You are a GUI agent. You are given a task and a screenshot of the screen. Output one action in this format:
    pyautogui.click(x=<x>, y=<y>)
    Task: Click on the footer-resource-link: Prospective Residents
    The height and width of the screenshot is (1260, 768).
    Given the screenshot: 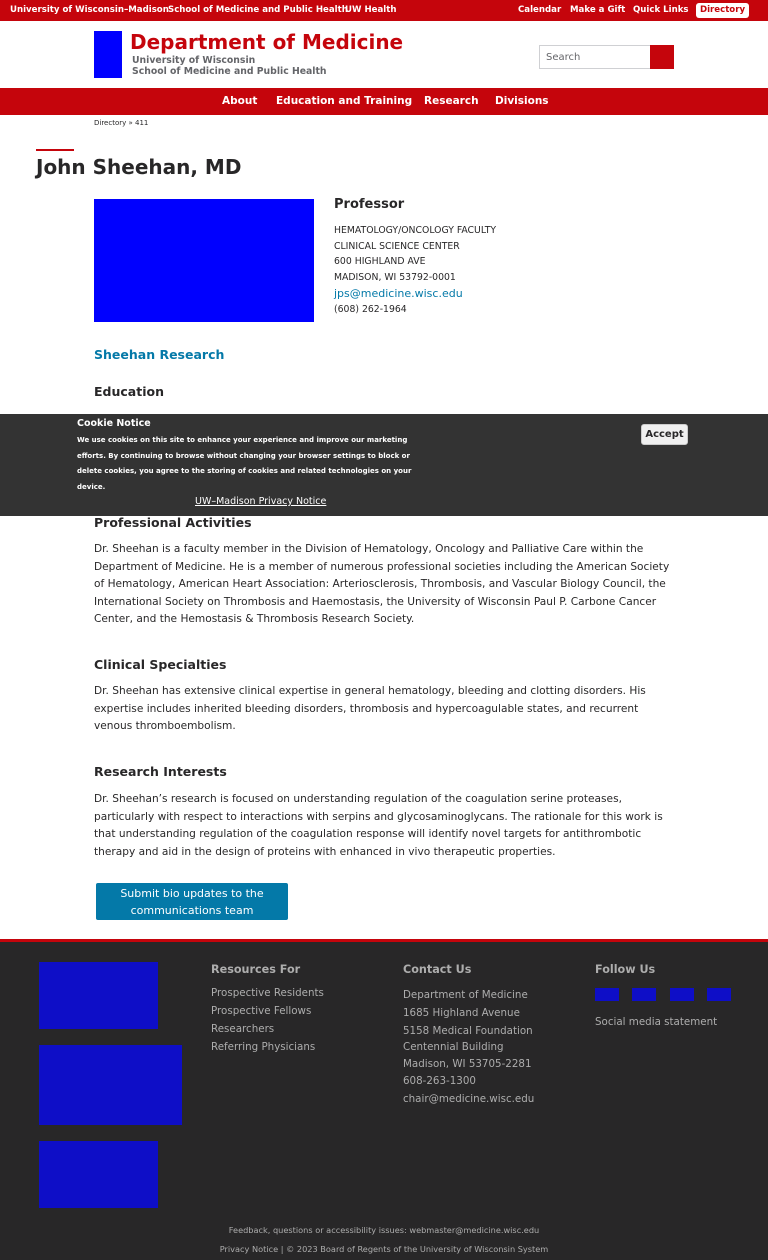 What is the action you would take?
    pyautogui.click(x=267, y=993)
    